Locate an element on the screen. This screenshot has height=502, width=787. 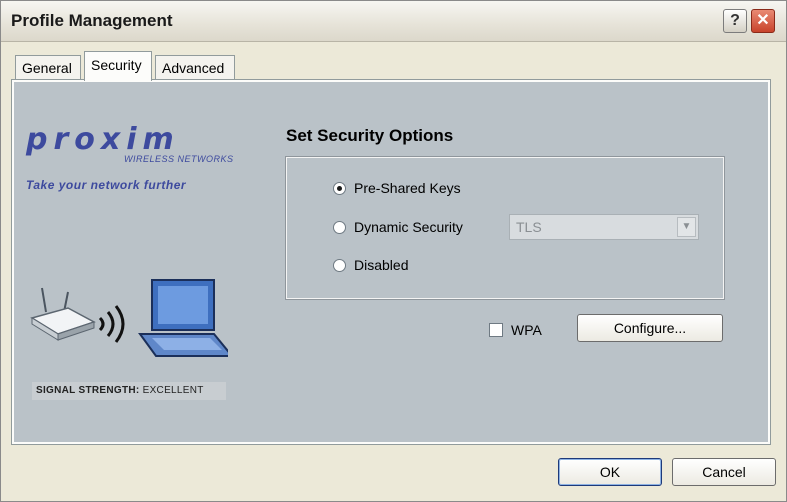
security-options-title: Set Security Options is located at coordinates (370, 135).